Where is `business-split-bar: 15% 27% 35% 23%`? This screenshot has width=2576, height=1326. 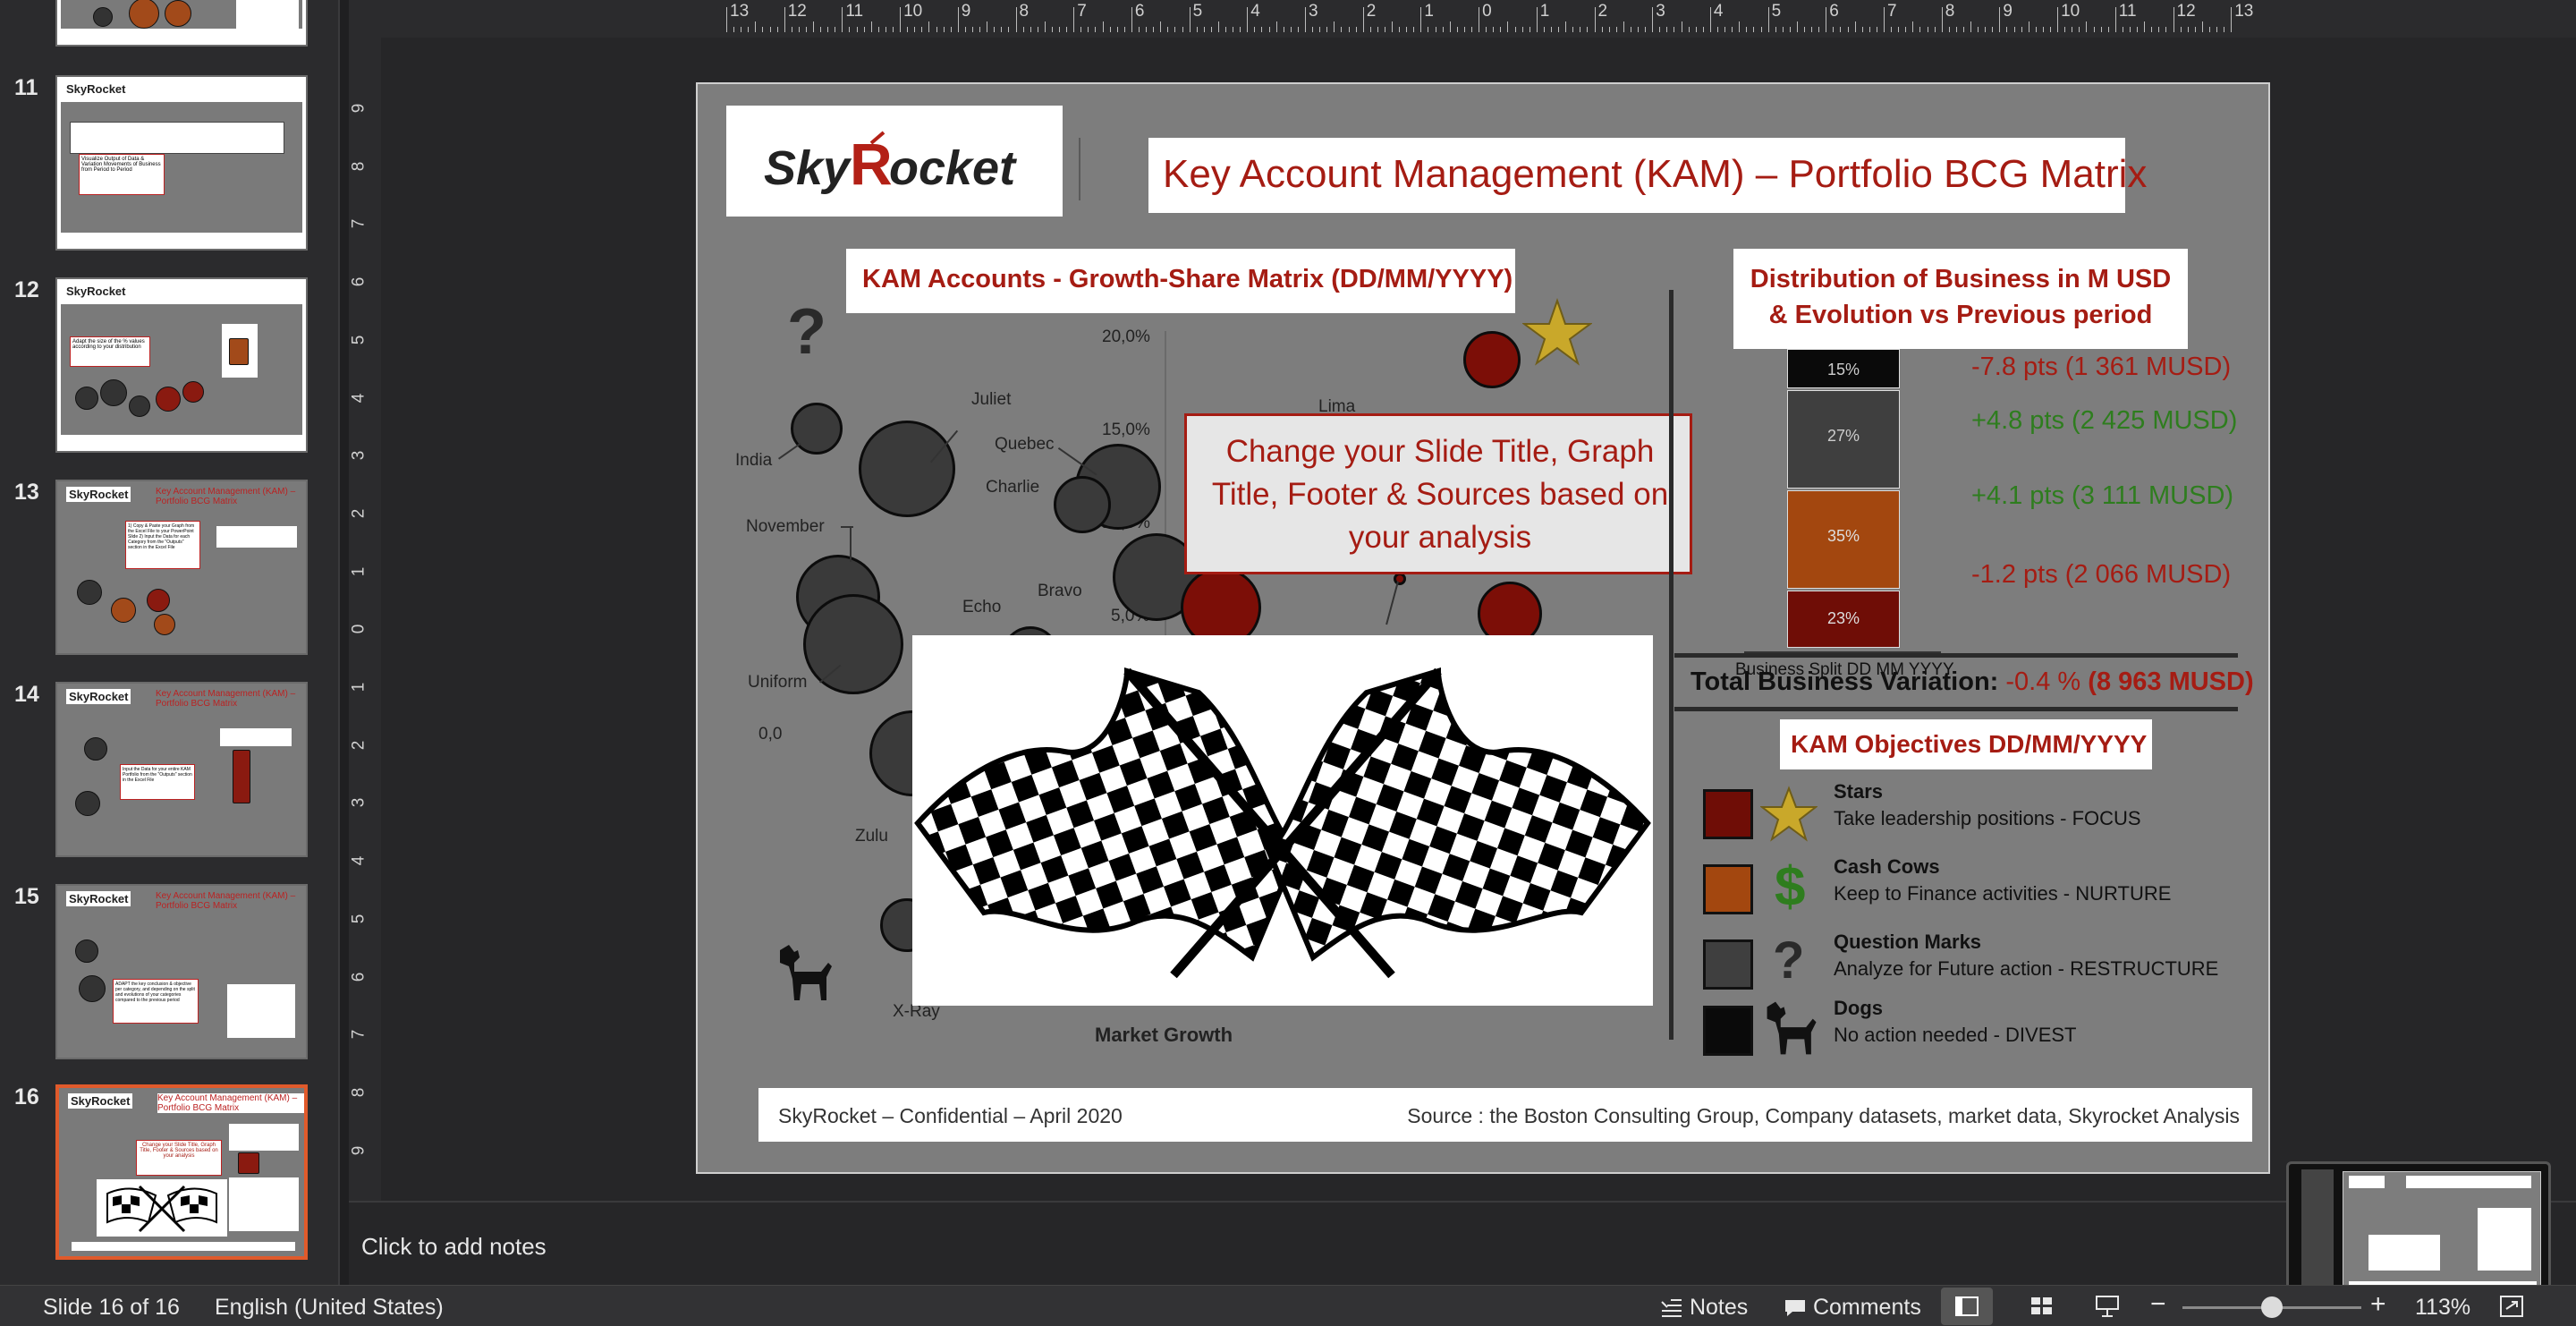
business-split-bar: 15% 27% 35% 23% is located at coordinates (1843, 514).